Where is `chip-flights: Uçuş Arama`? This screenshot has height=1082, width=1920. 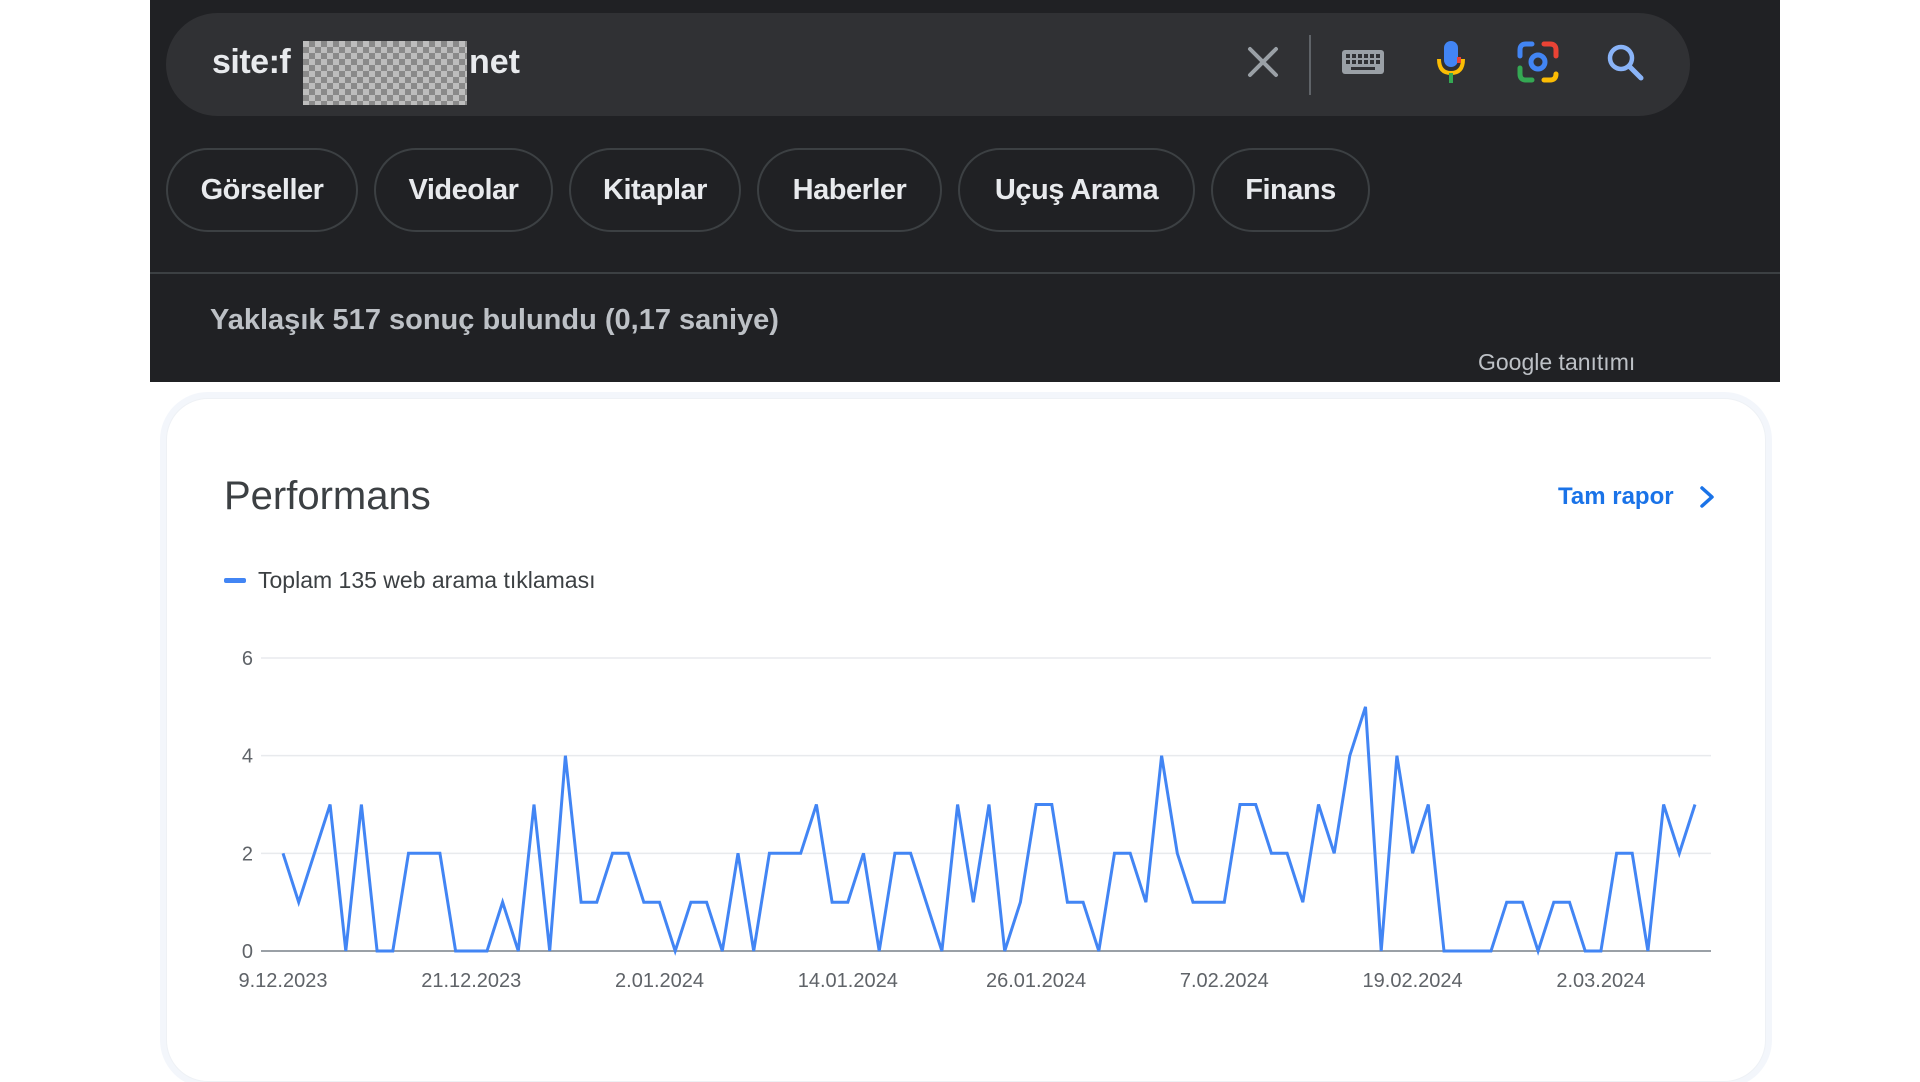 chip-flights: Uçuş Arama is located at coordinates (1076, 190).